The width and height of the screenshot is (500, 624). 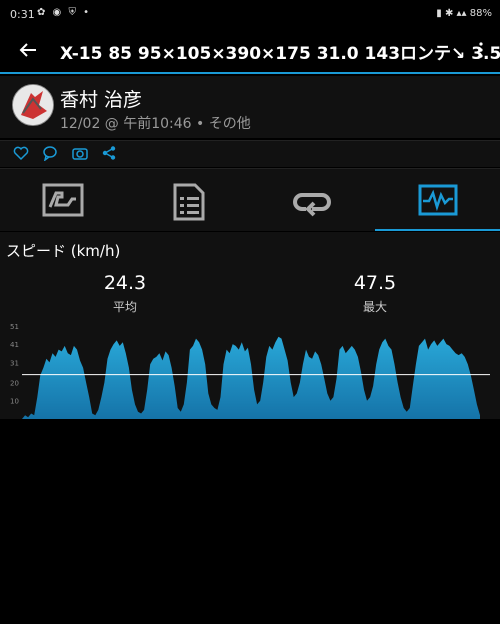 What do you see at coordinates (63, 251) in the screenshot?
I see `speed-title: スピード (km/h)` at bounding box center [63, 251].